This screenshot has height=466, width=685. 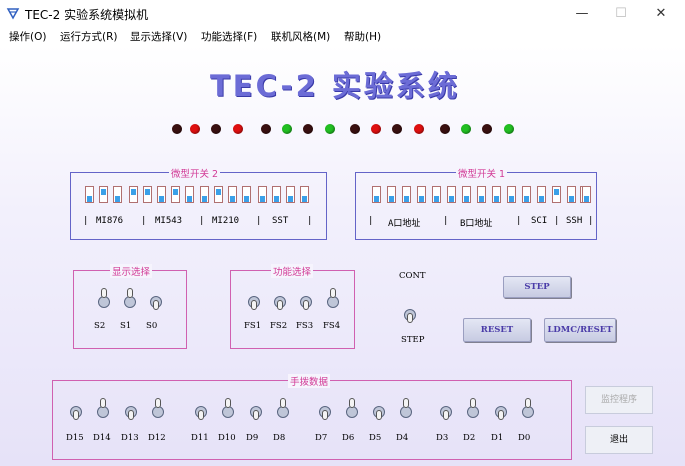 I want to click on data-toggle-d9, so click(x=256, y=409).